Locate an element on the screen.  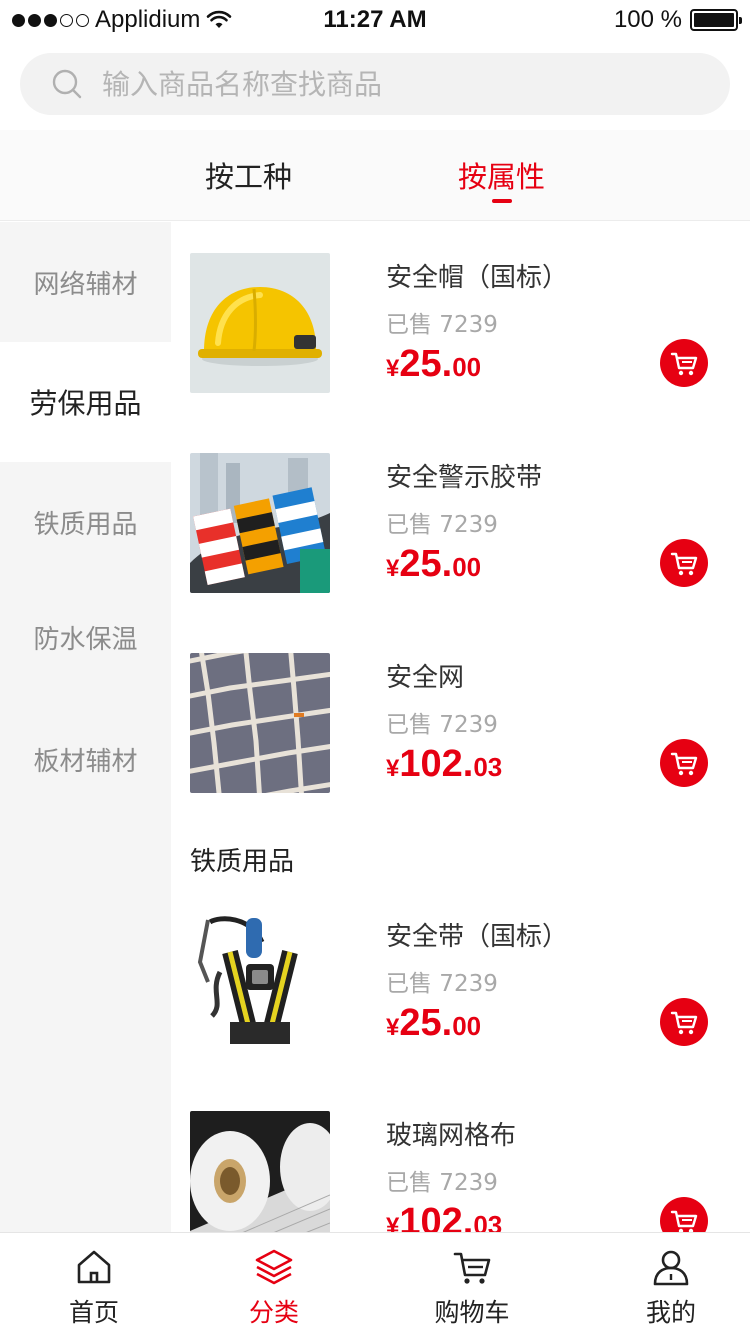
sidebar-item-waterproof-insulation: 防水保温 is located at coordinates (85, 637).